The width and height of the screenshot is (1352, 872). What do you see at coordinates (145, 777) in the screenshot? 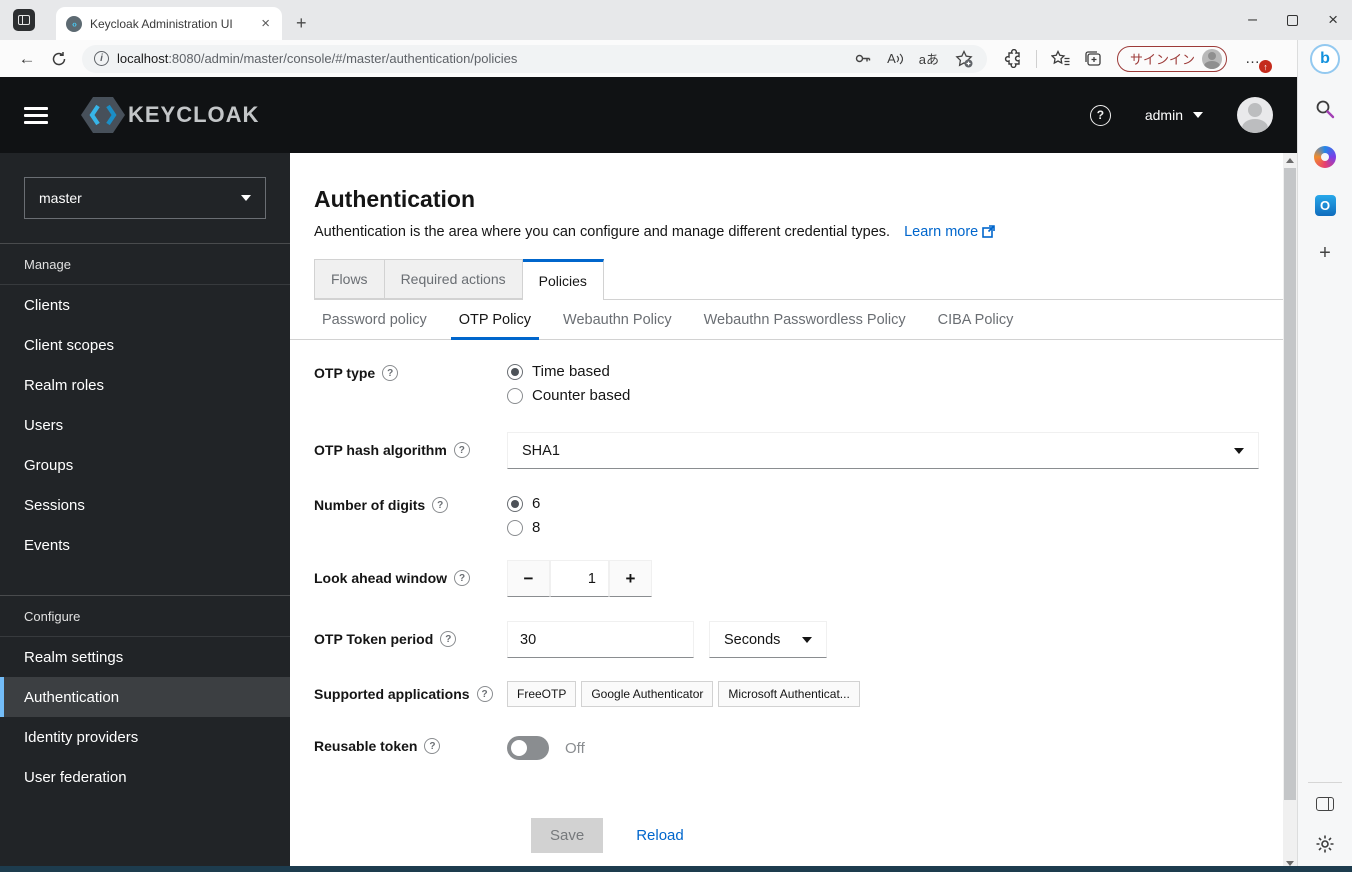
I see `sidebar-item-user-federation: User federation` at bounding box center [145, 777].